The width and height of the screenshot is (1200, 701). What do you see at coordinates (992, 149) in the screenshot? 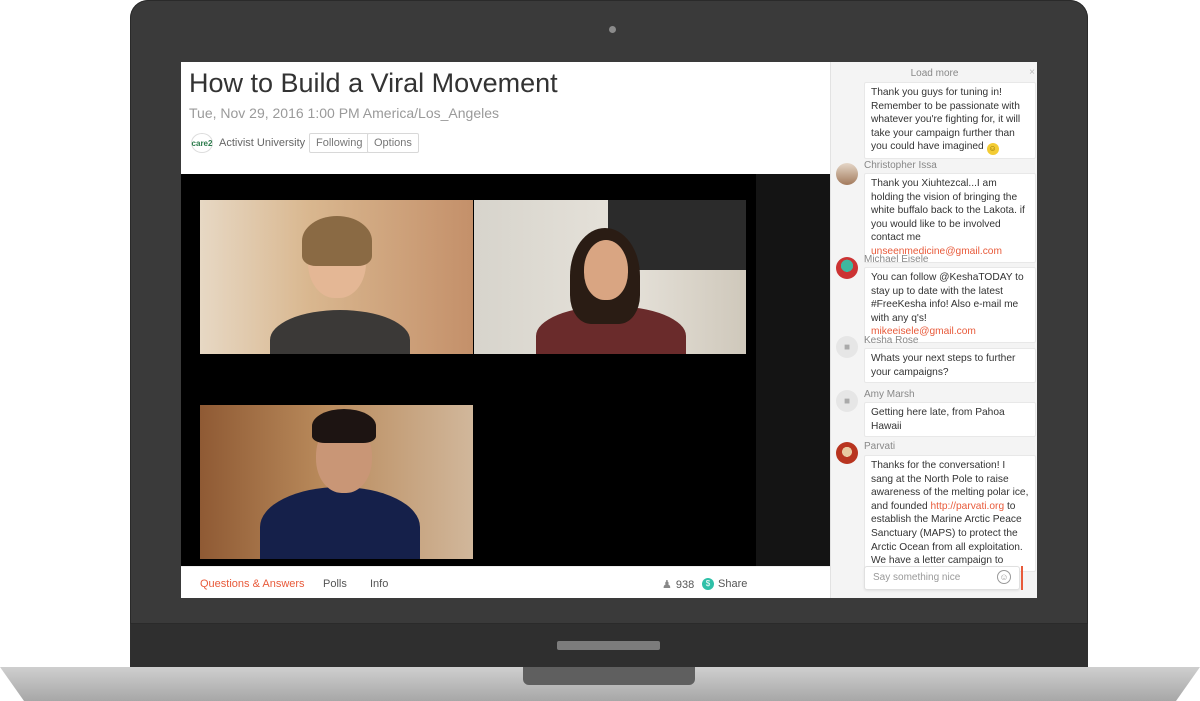
I see `smiley-emoji-icon: ☺` at bounding box center [992, 149].